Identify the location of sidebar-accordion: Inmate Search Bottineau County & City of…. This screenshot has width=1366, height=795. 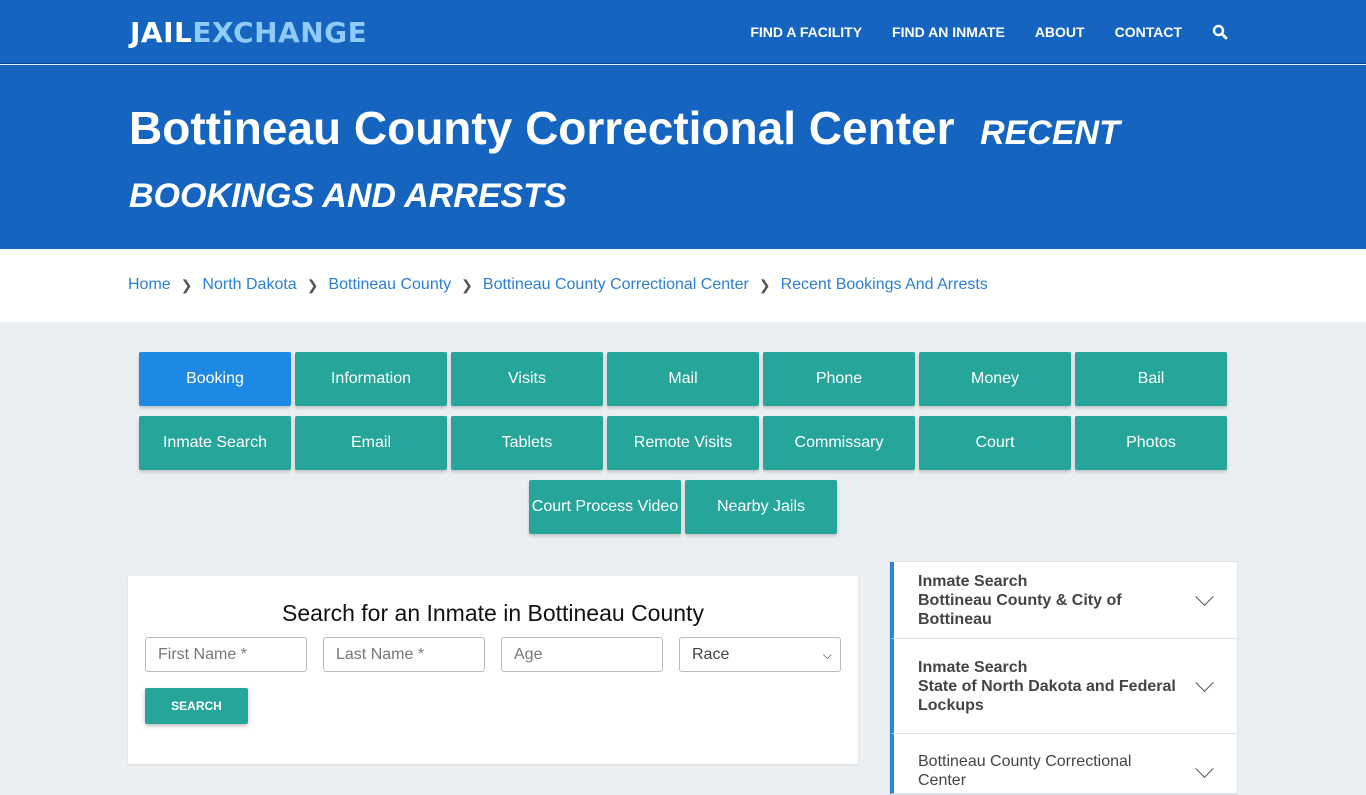
(1063, 678).